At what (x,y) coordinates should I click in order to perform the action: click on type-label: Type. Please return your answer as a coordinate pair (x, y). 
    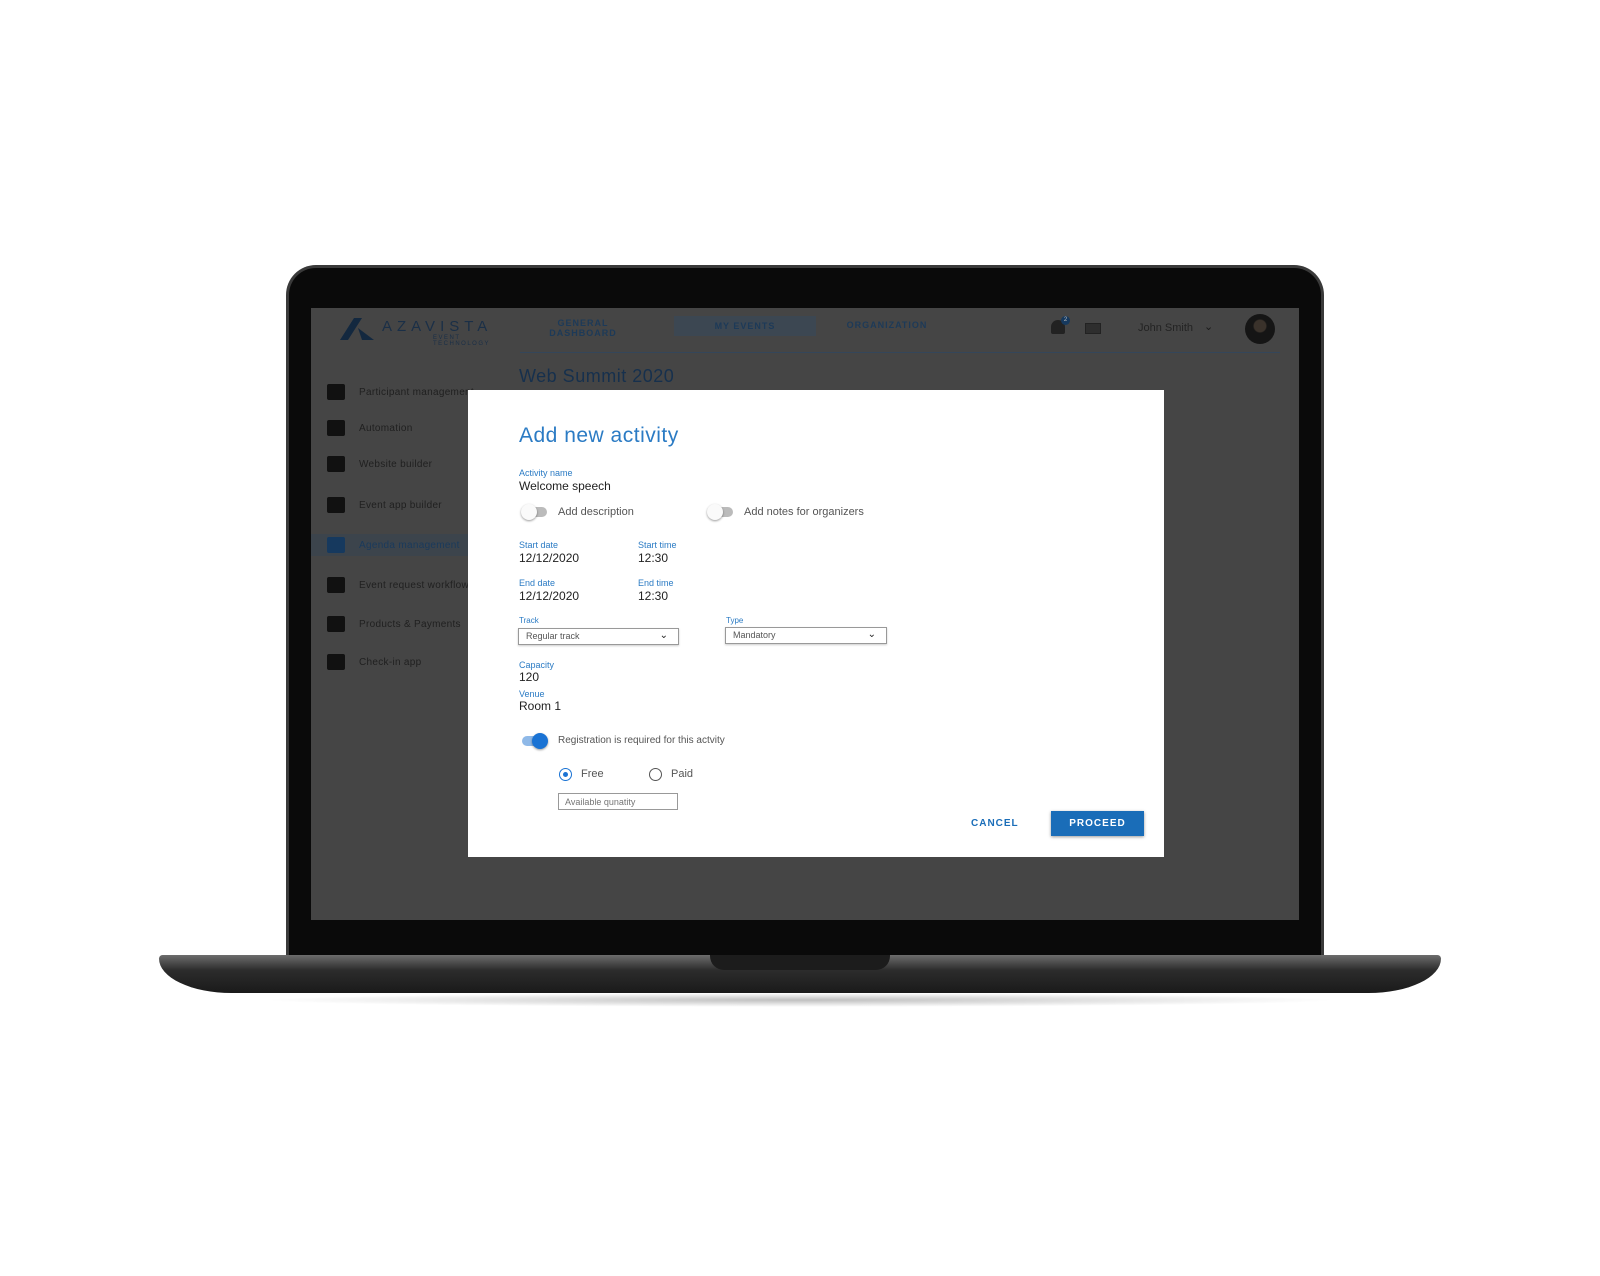
    Looking at the image, I should click on (735, 620).